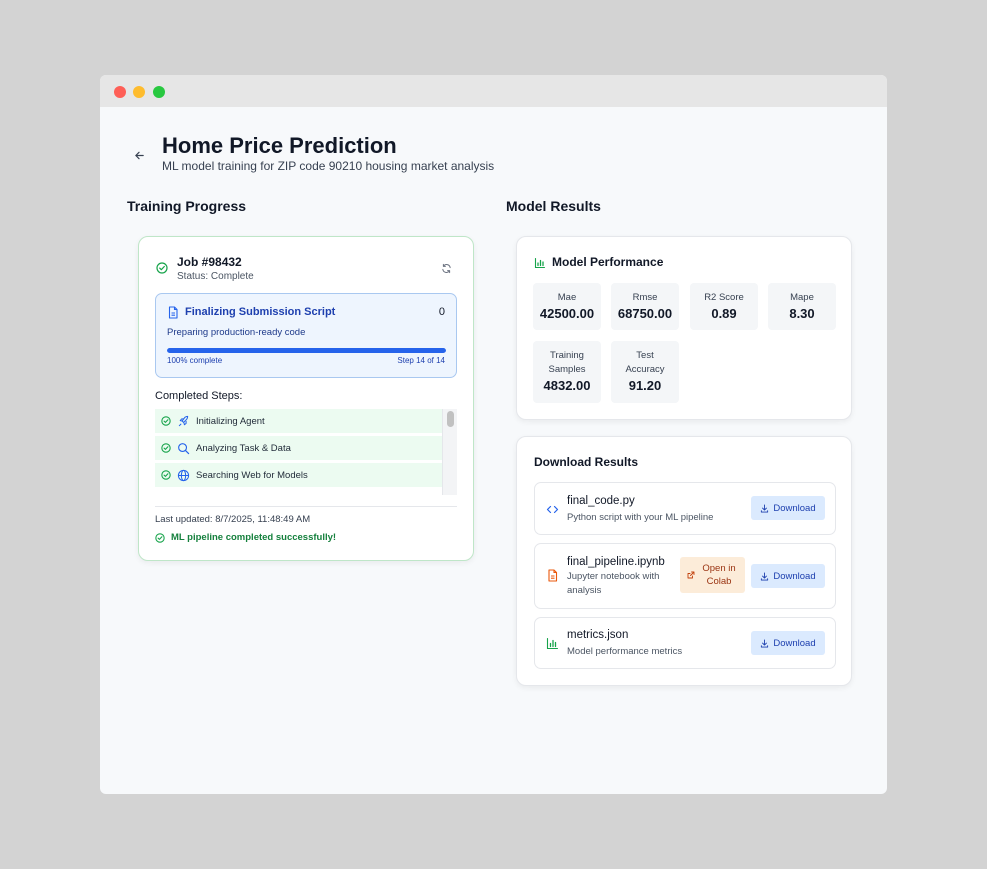 This screenshot has height=869, width=987. Describe the element at coordinates (421, 360) in the screenshot. I see `step-counter: Step 14 of 14` at that location.